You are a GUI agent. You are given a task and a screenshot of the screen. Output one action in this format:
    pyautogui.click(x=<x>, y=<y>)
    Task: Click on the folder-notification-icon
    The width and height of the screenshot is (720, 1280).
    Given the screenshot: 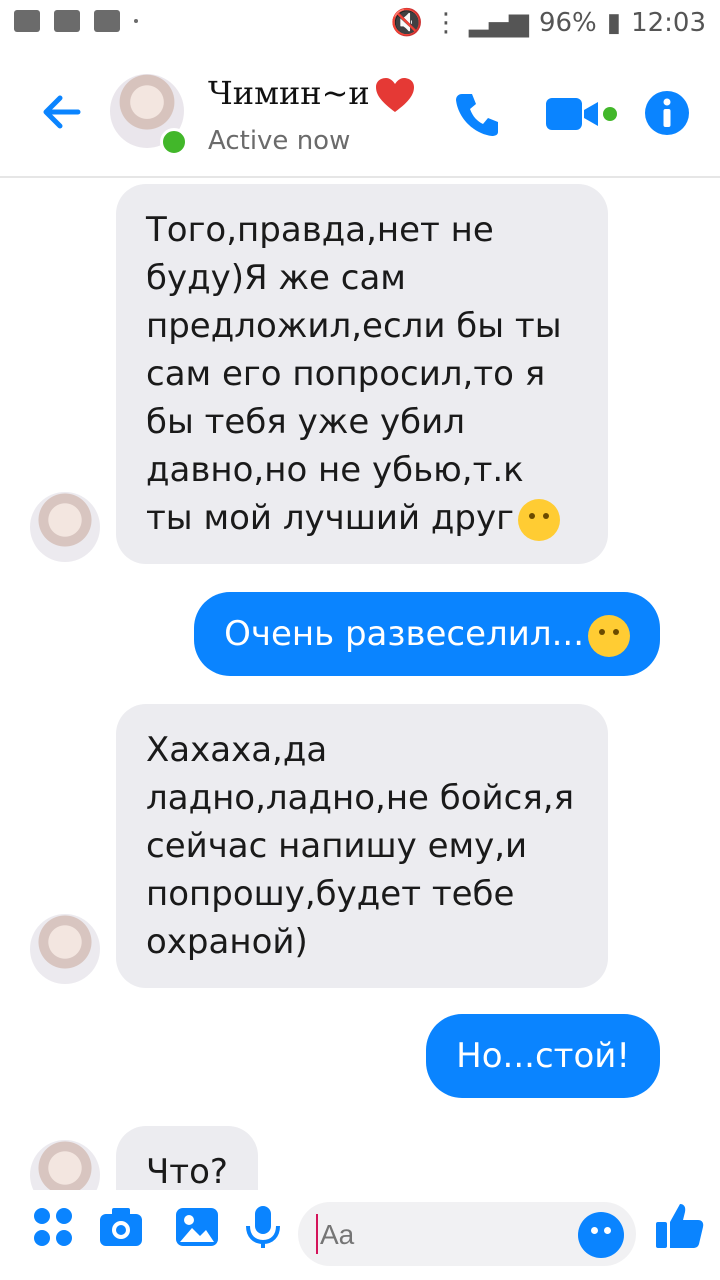 What is the action you would take?
    pyautogui.click(x=107, y=21)
    